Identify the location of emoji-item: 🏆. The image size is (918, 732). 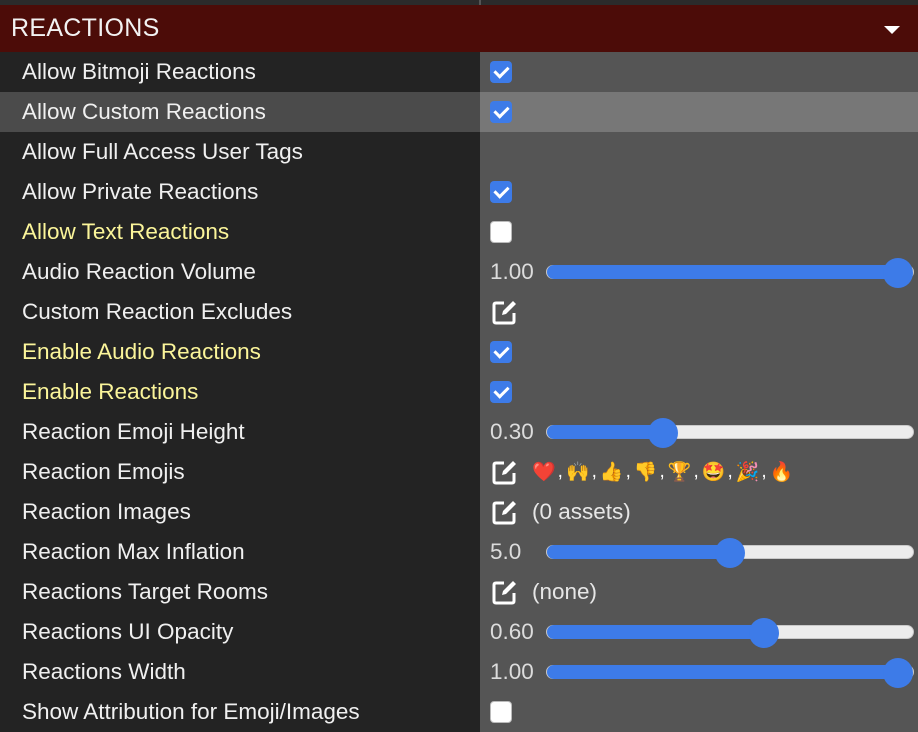
(679, 472).